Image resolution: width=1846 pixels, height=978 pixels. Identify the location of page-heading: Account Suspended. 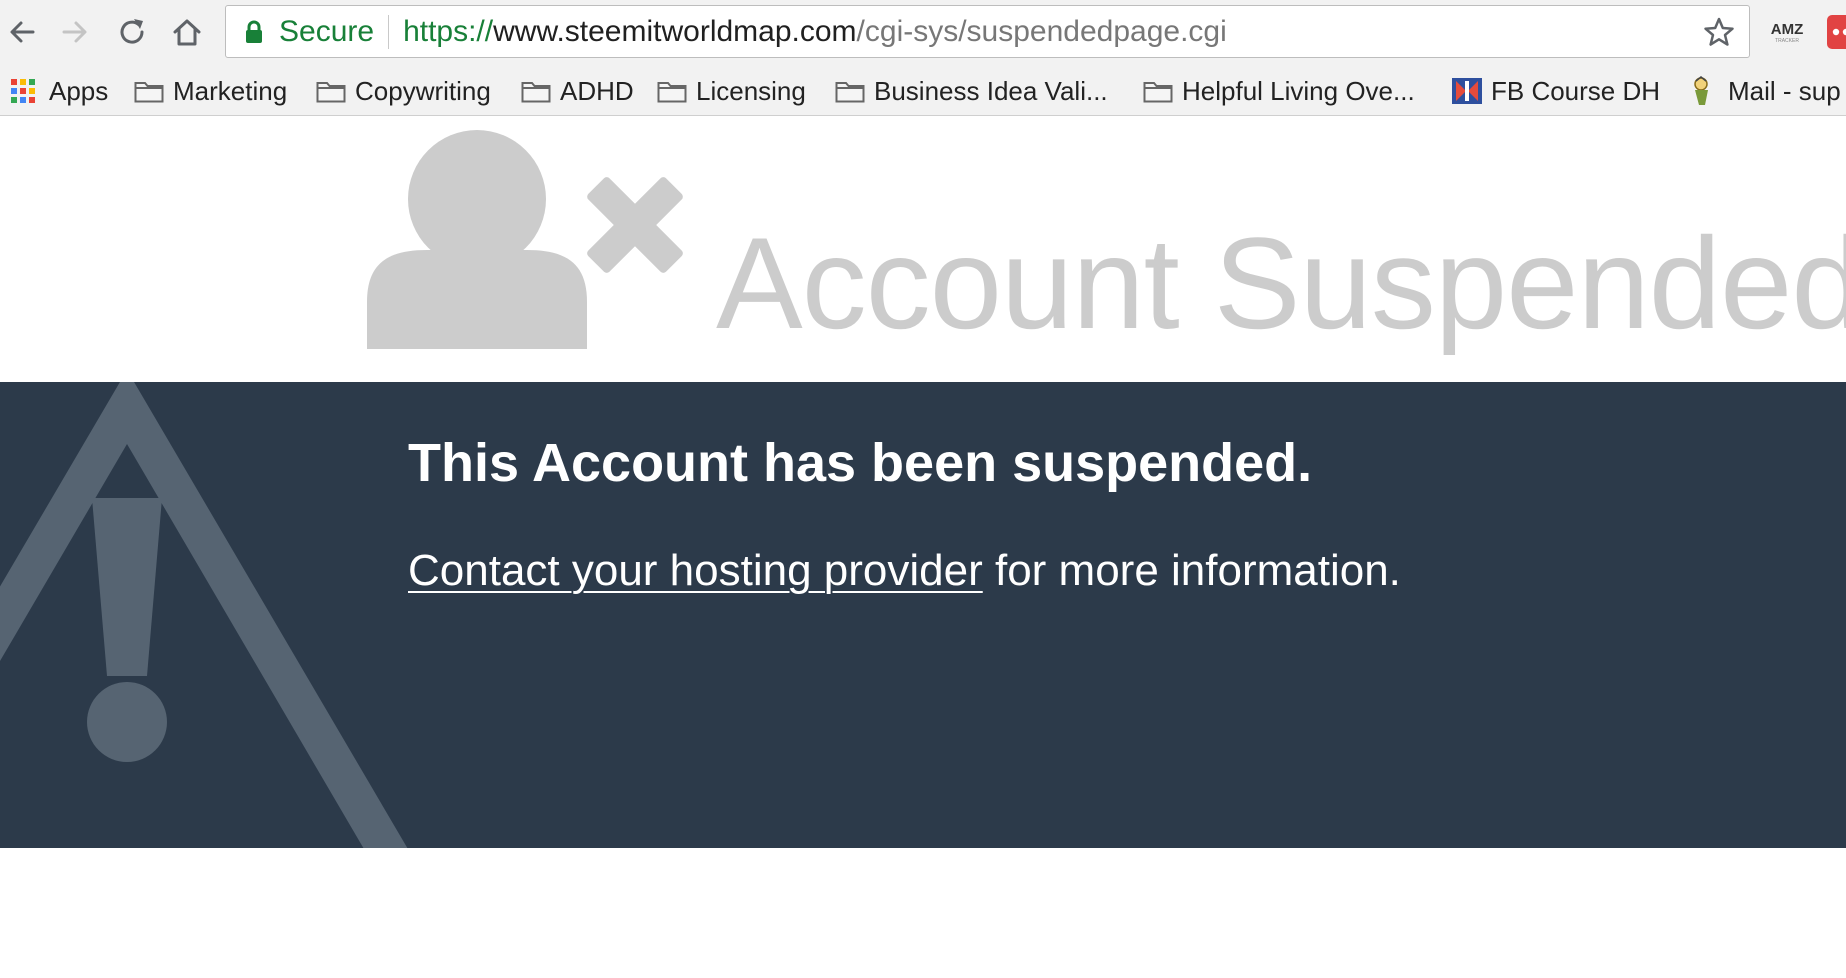
(1281, 283).